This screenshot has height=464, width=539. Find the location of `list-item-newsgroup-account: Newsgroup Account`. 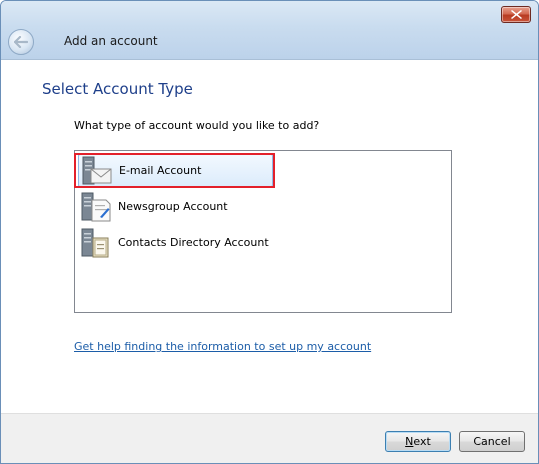

list-item-newsgroup-account: Newsgroup Account is located at coordinates (175, 206).